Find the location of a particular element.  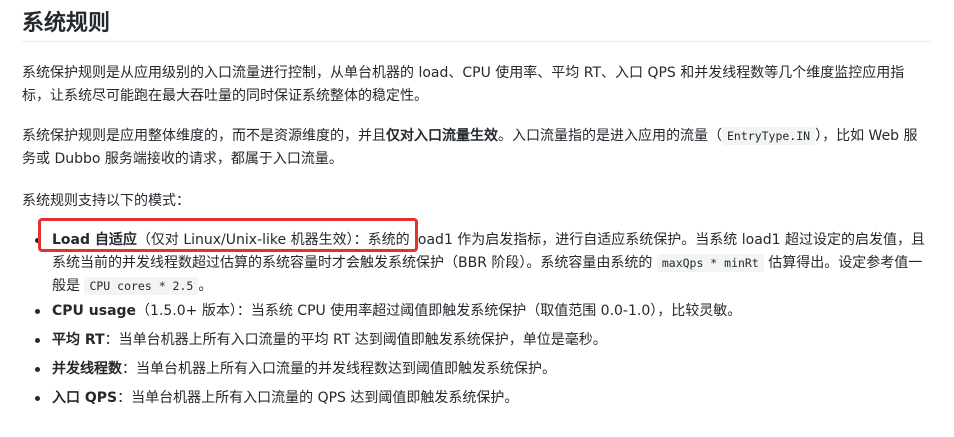

scope-text-after: 。入口流量指的是进入应用的流量（ is located at coordinates (610, 136).